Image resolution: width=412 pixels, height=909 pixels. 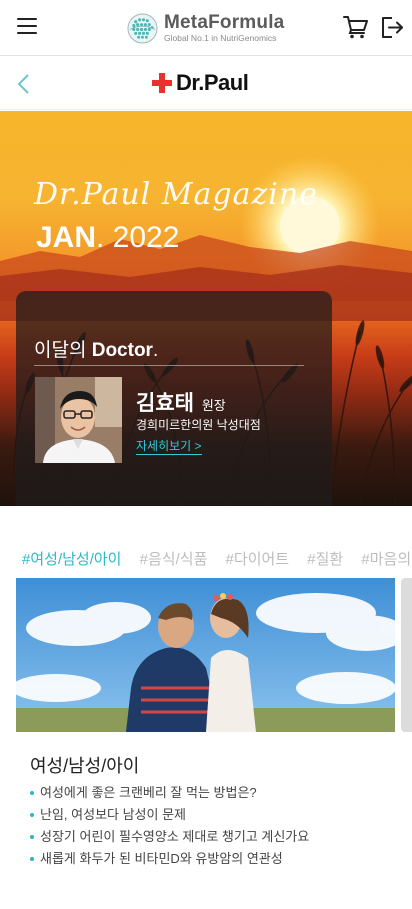 What do you see at coordinates (224, 23) in the screenshot?
I see `brand-name: MetaFormula` at bounding box center [224, 23].